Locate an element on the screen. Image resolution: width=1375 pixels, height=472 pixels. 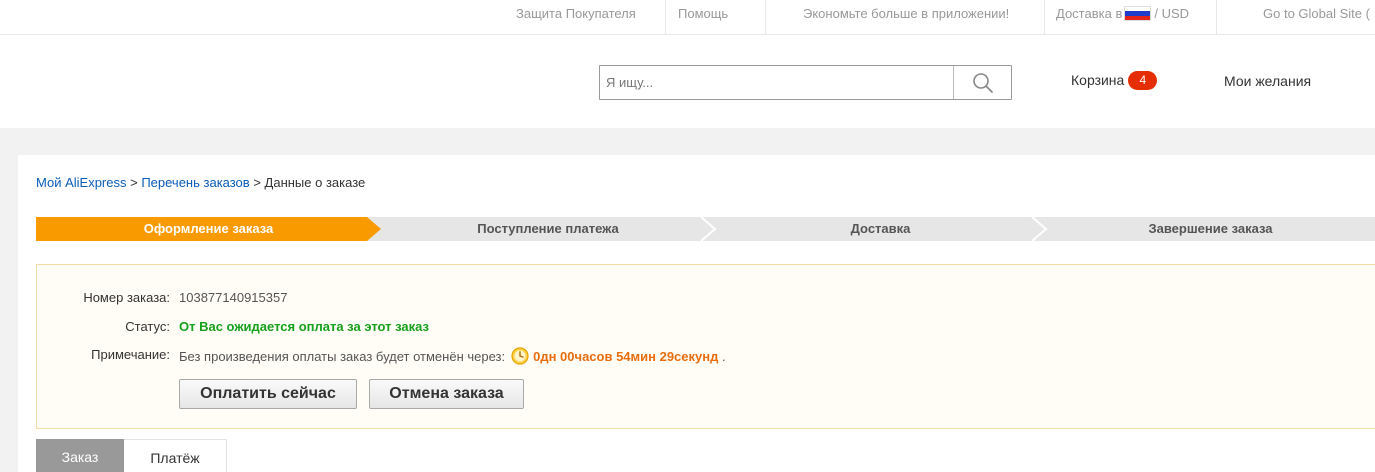
countdown-timer: 0дн 00часов 54мин 29секунд is located at coordinates (626, 356).